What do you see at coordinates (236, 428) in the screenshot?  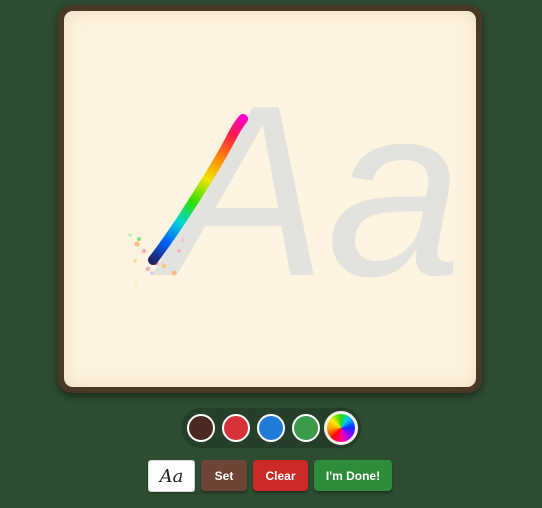 I see `color-swatch-red` at bounding box center [236, 428].